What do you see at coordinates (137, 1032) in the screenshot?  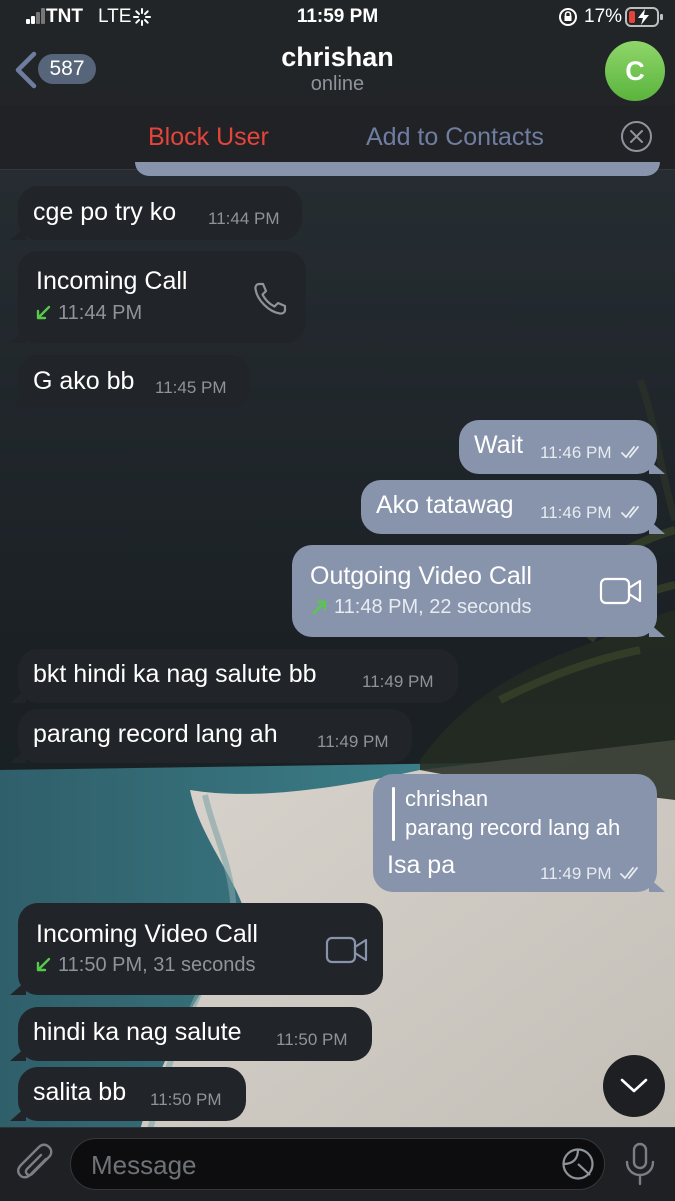 I see `message-text: hindi ka nag salute` at bounding box center [137, 1032].